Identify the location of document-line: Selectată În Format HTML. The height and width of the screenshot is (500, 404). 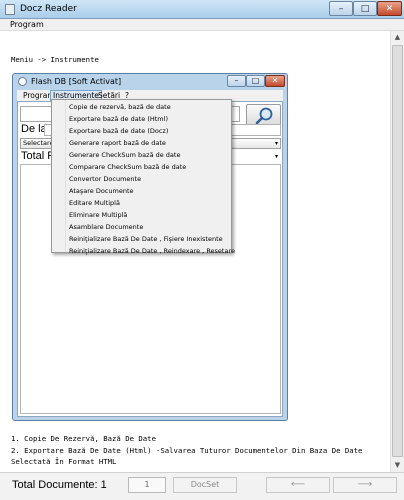
(64, 461).